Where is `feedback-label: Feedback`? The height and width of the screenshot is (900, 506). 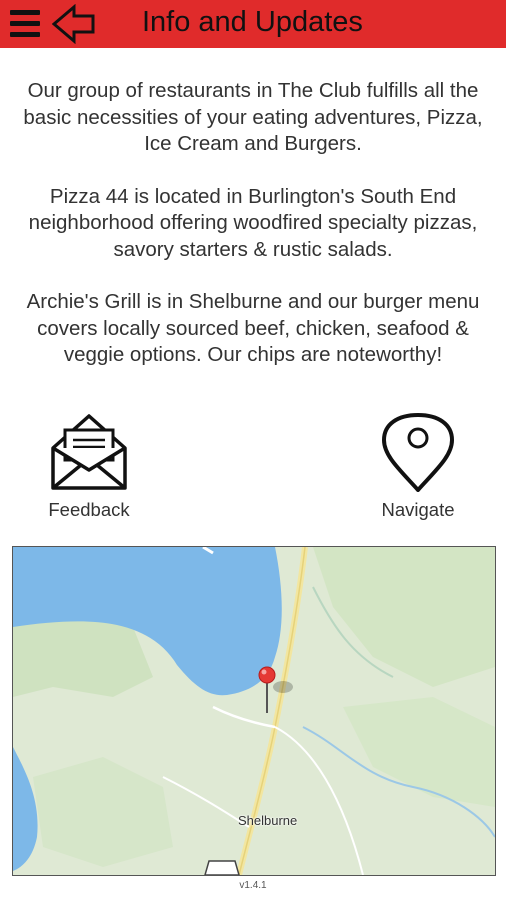
feedback-label: Feedback is located at coordinates (89, 509).